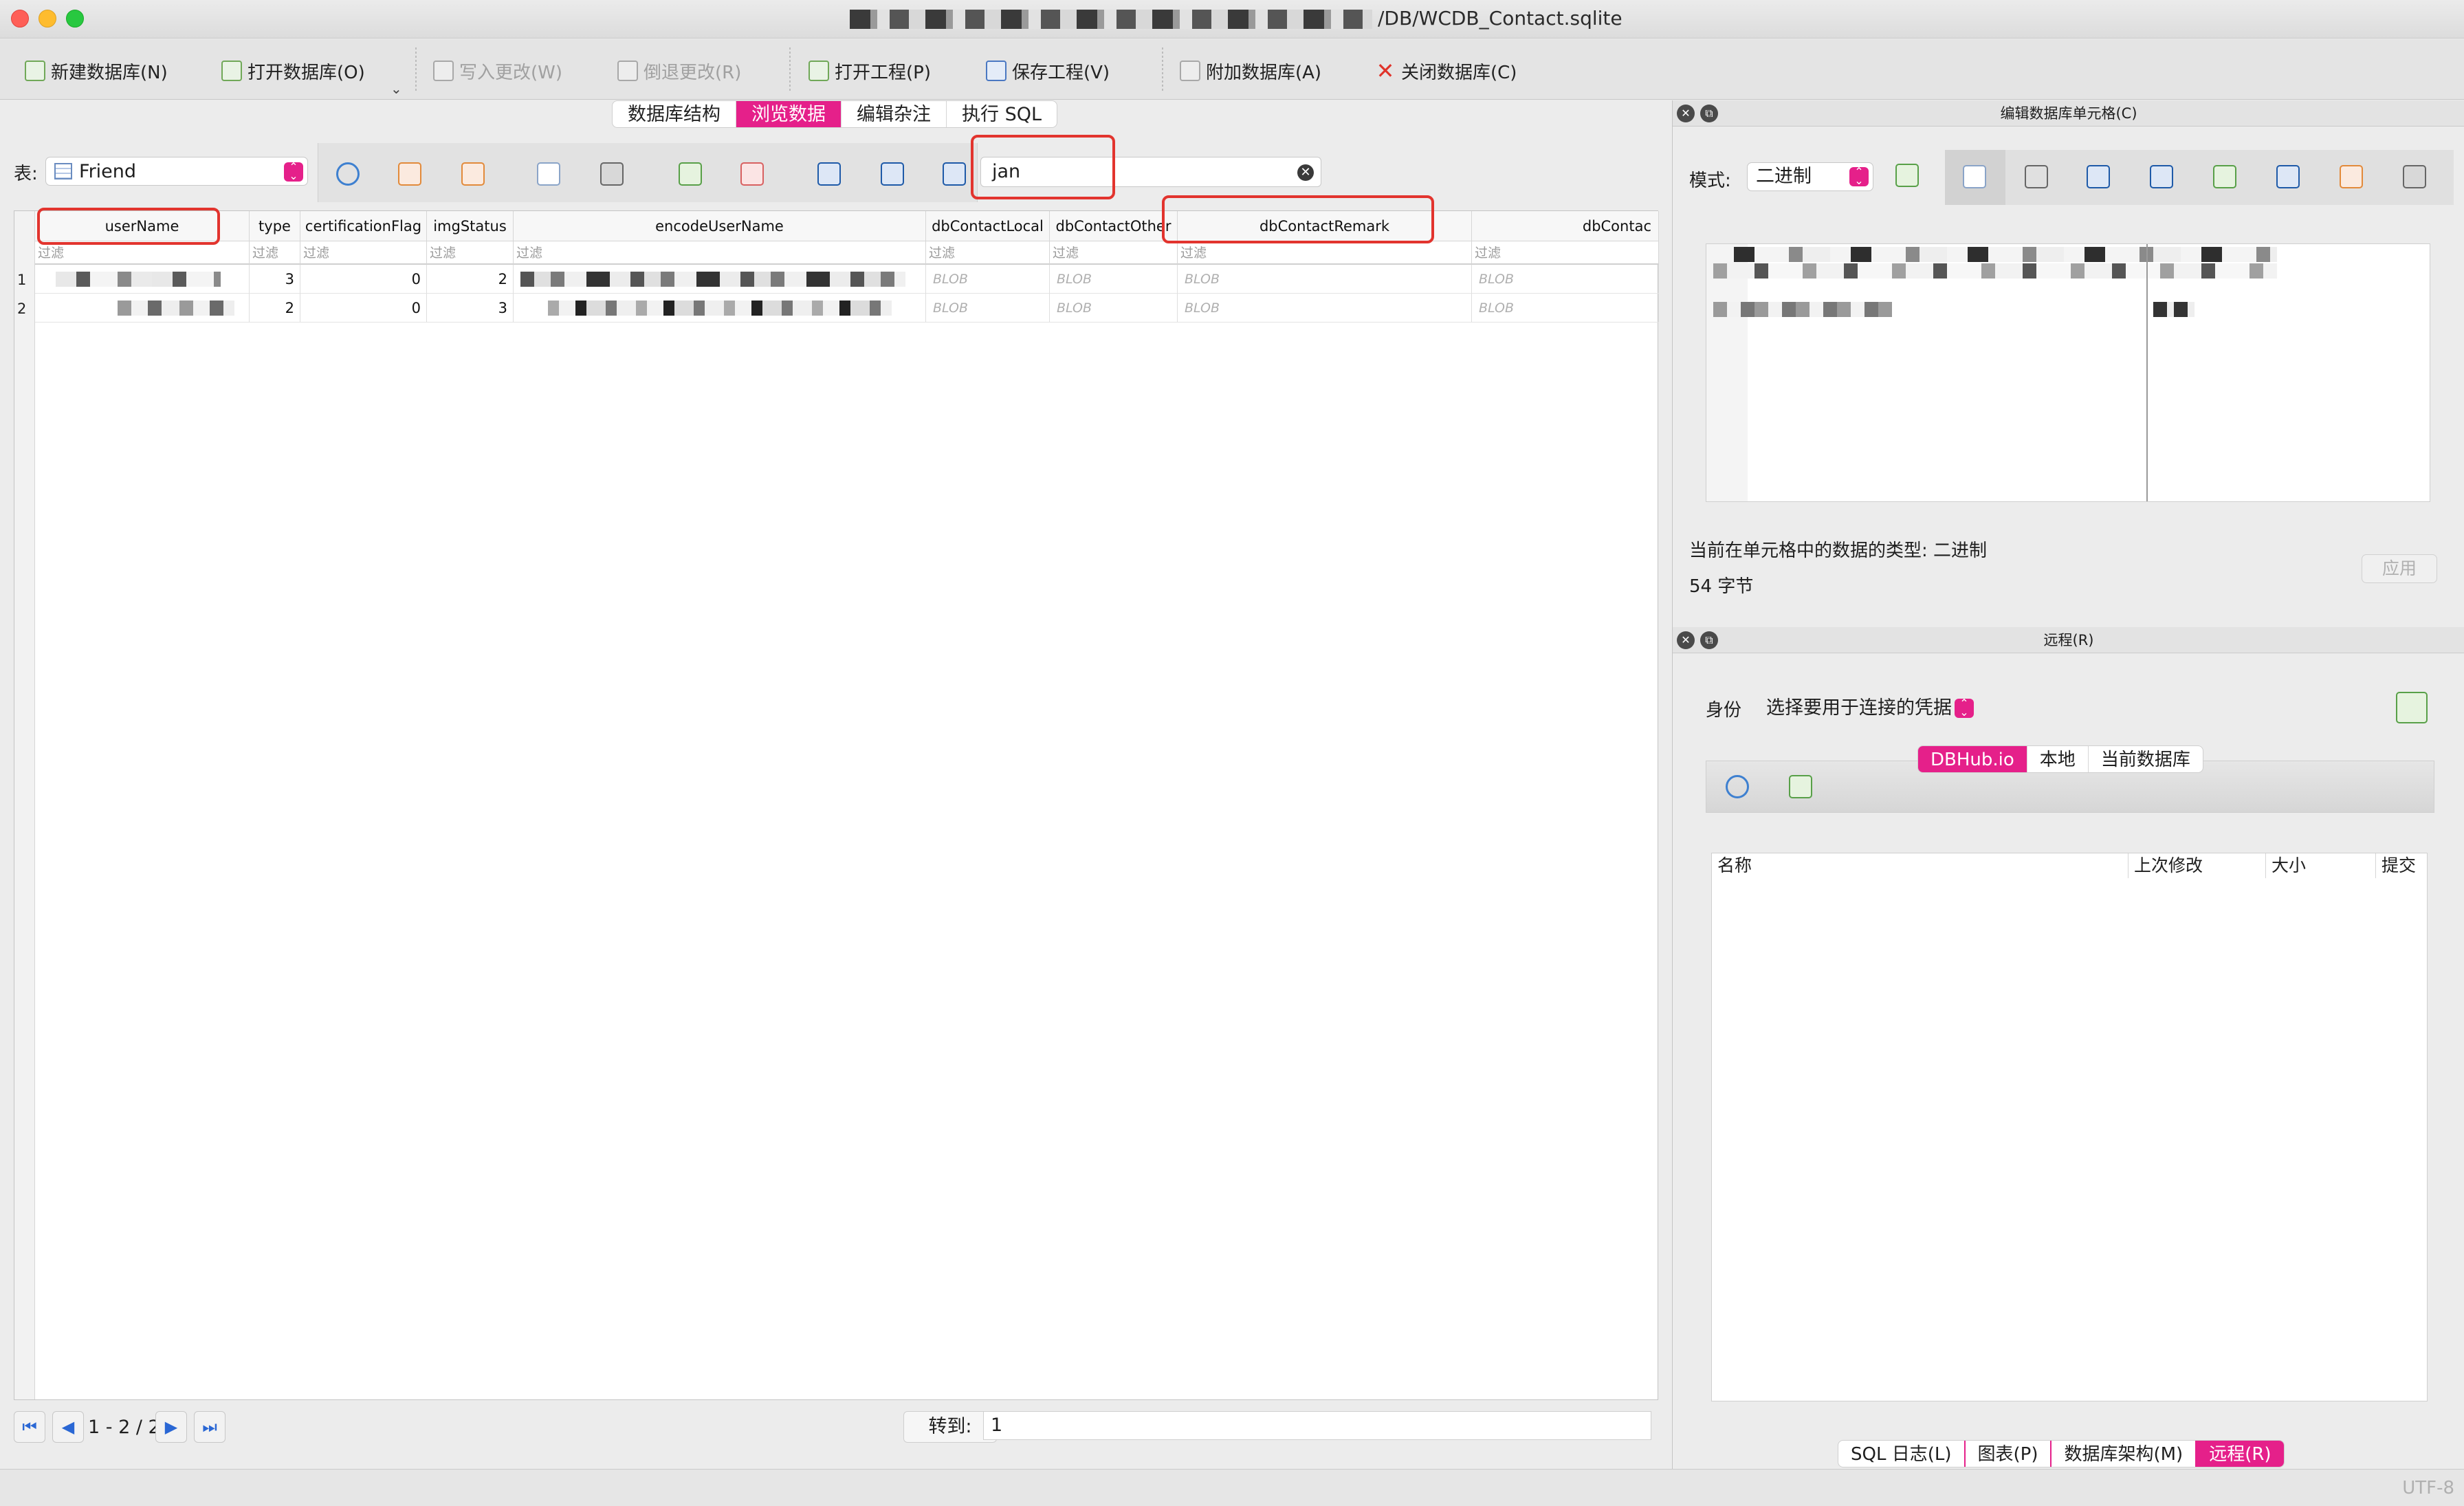 The width and height of the screenshot is (2464, 1506). I want to click on apply-button: 应用, so click(2399, 568).